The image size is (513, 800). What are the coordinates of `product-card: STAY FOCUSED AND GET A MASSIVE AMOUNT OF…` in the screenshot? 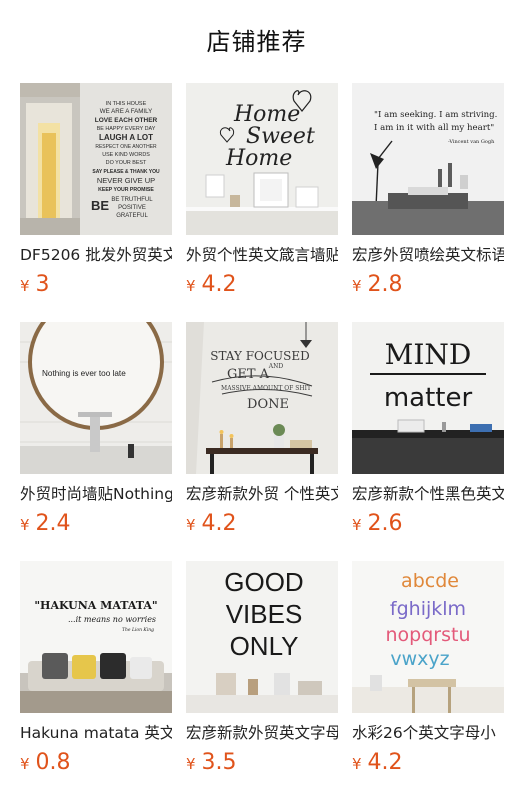 It's located at (262, 441).